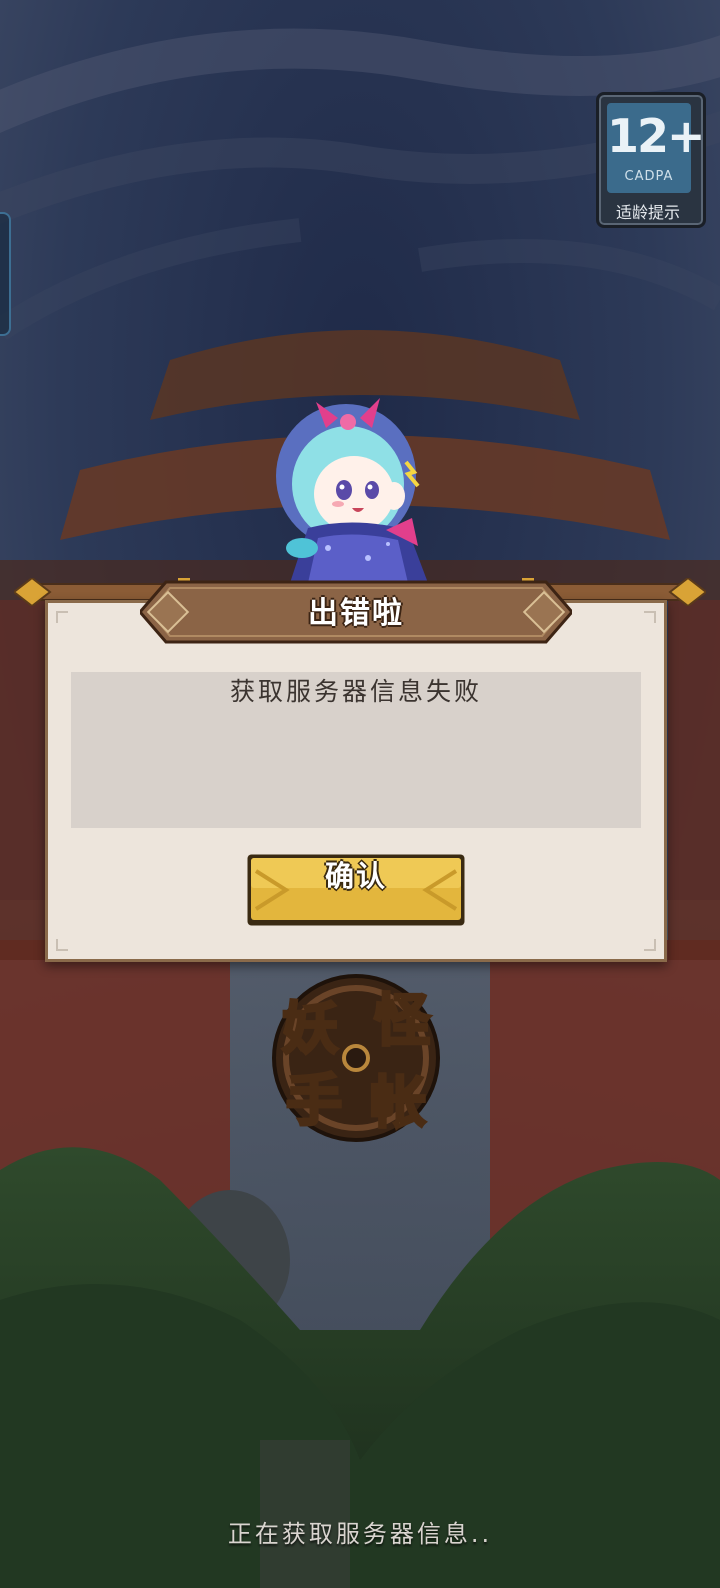 The image size is (720, 1588). I want to click on confirm-button: 确认, so click(356, 890).